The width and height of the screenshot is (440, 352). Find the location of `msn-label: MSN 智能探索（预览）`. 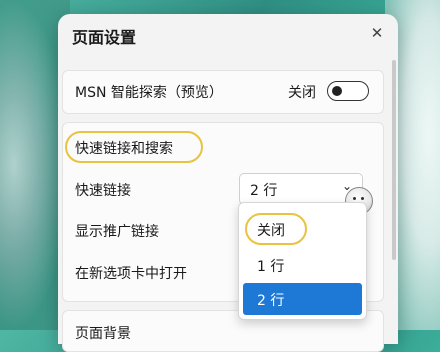

msn-label: MSN 智能探索（预览） is located at coordinates (149, 93).